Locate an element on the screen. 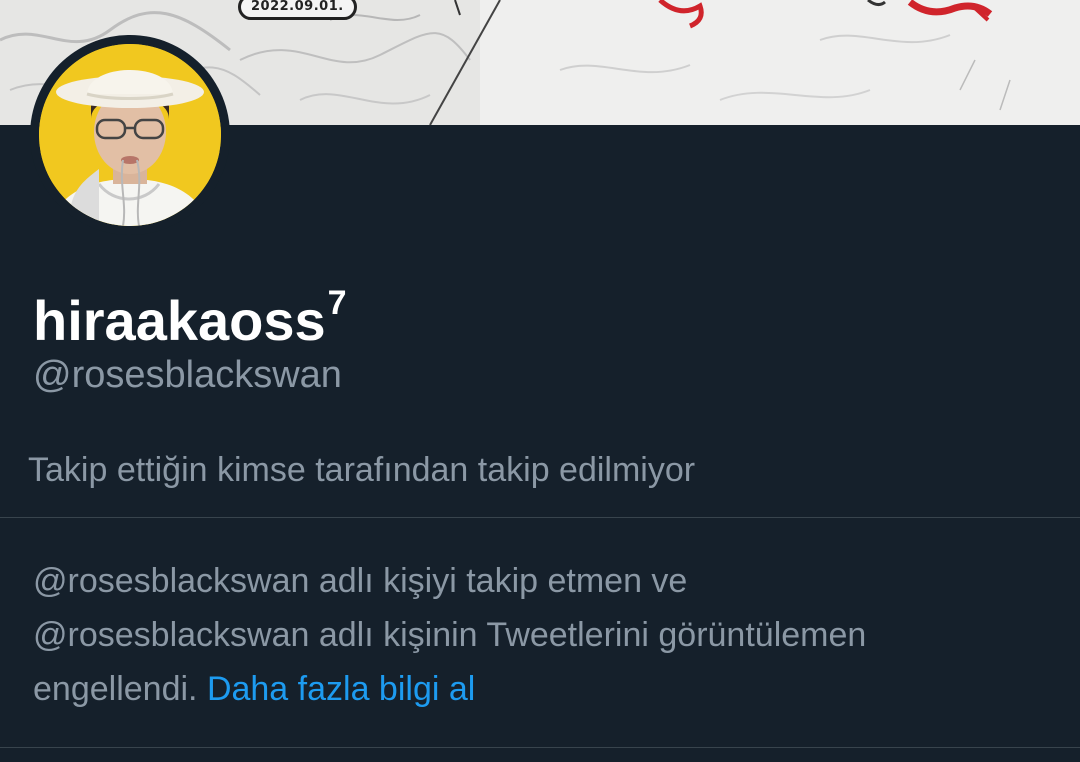 Image resolution: width=1080 pixels, height=762 pixels. avatar is located at coordinates (130, 135).